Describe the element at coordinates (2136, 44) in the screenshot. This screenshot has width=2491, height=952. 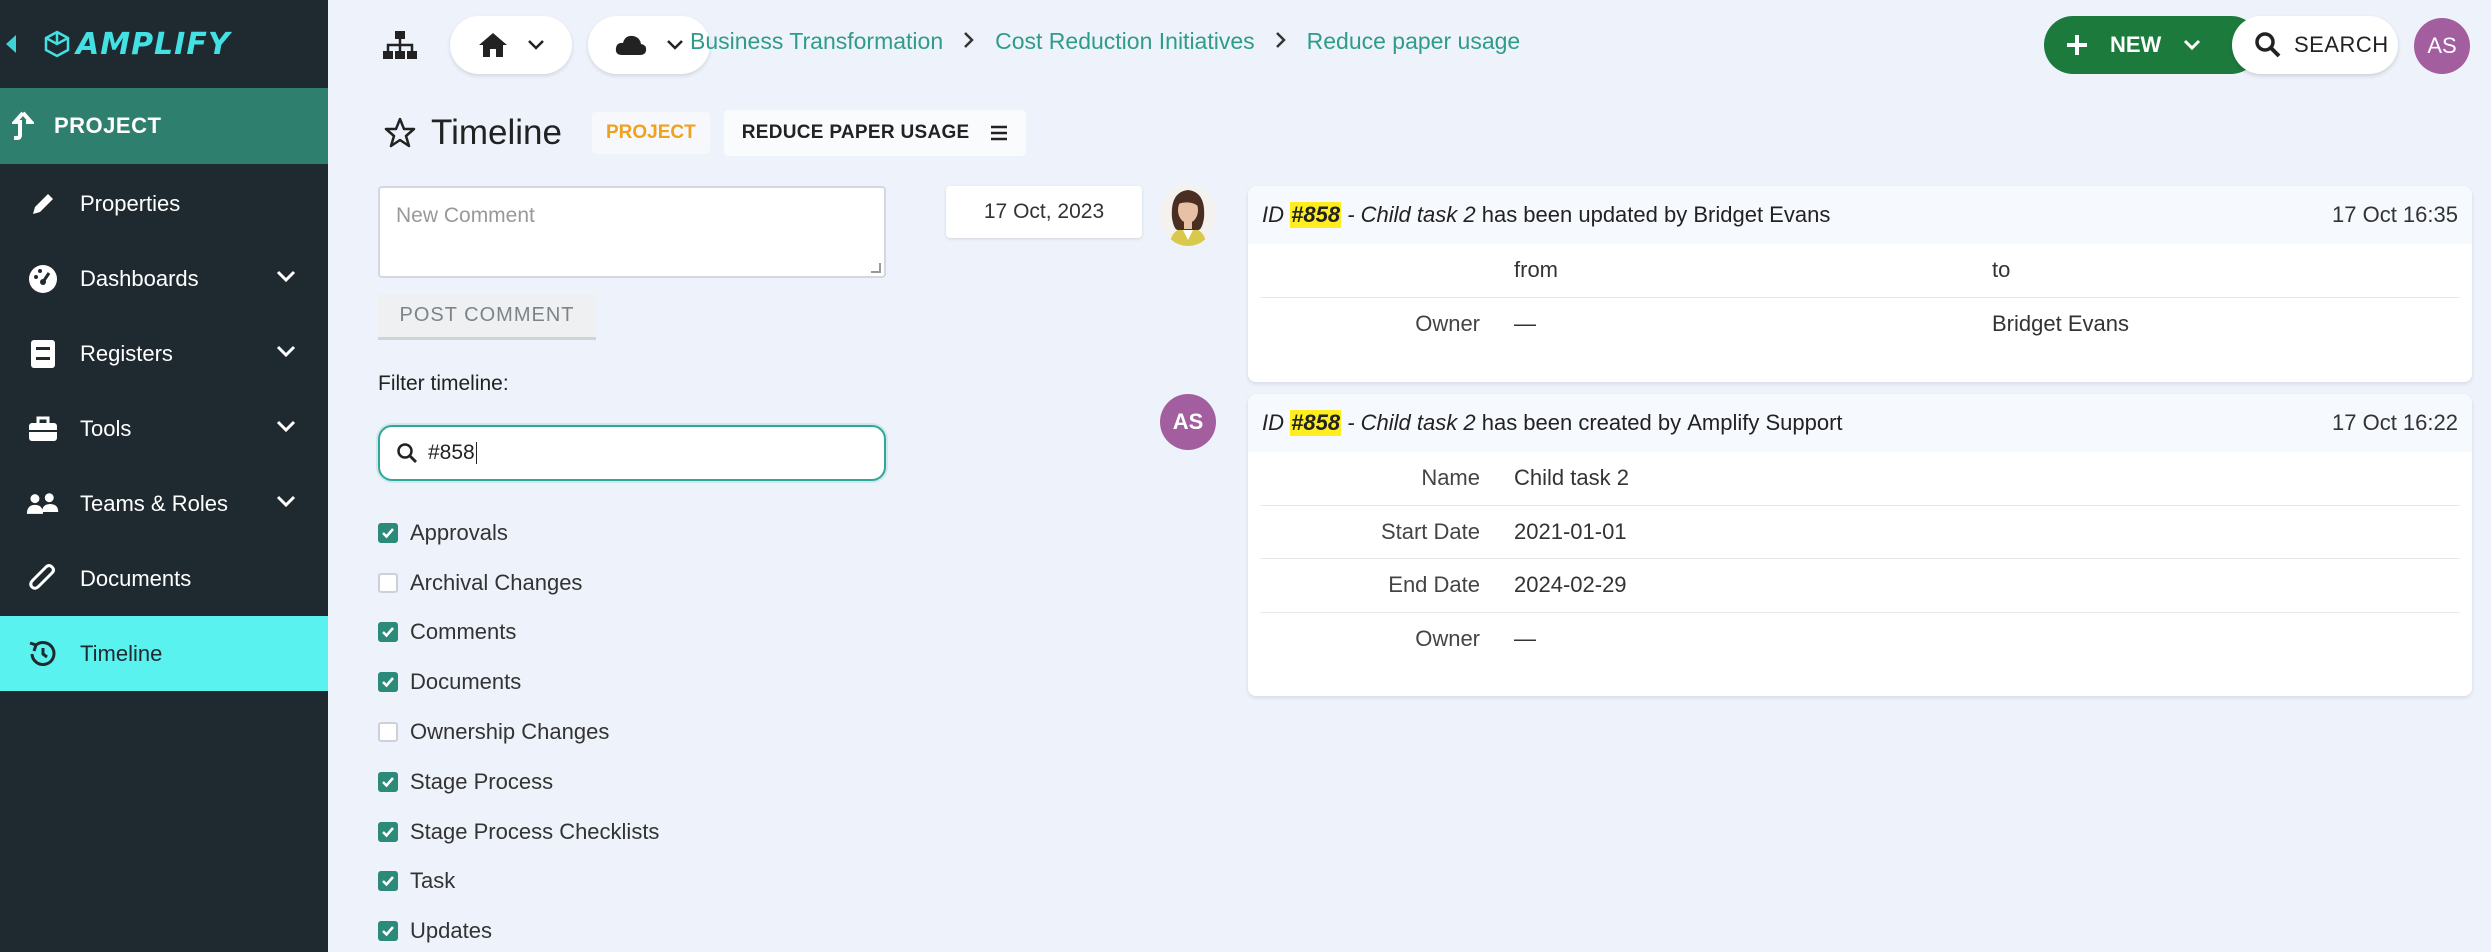
I see `new-button-label: NEW` at that location.